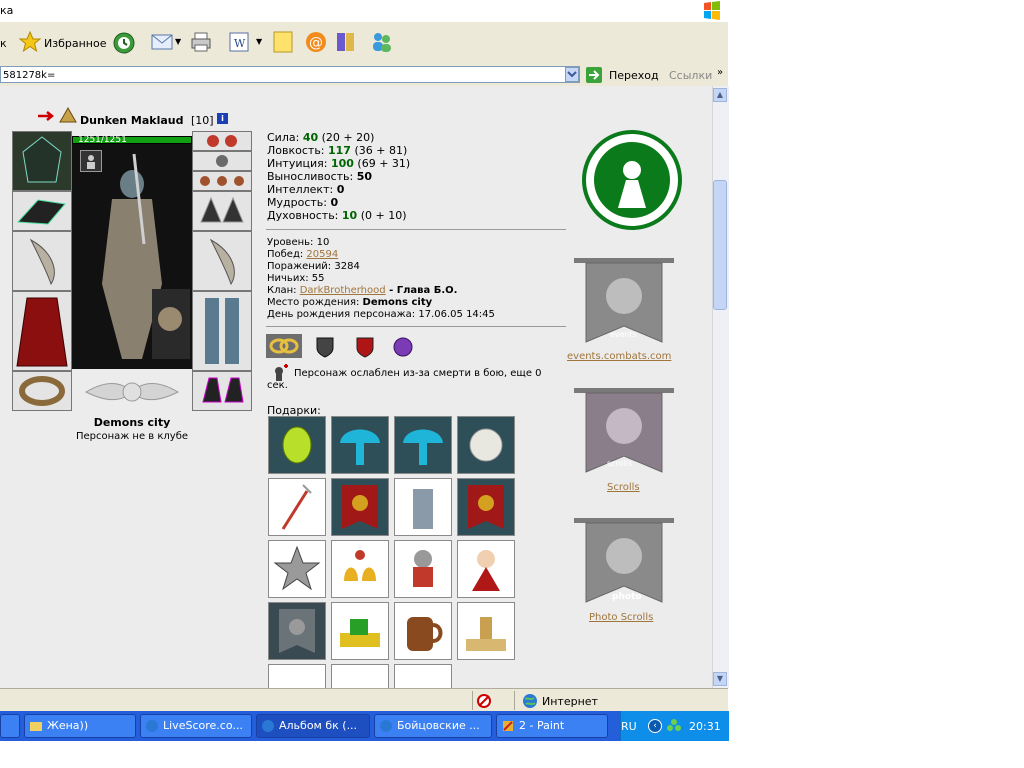 The image size is (1024, 768). I want to click on gift-box-icon, so click(360, 633).